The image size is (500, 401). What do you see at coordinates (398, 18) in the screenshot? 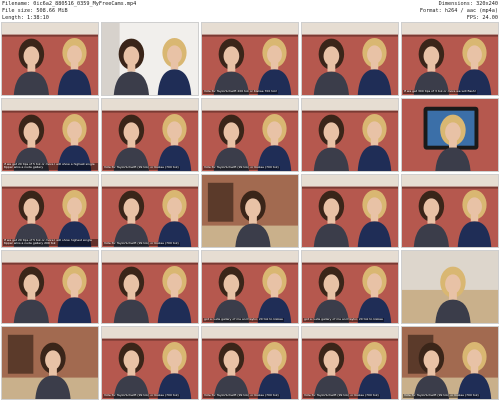
I see `fps-row: FPS: 24.00` at bounding box center [398, 18].